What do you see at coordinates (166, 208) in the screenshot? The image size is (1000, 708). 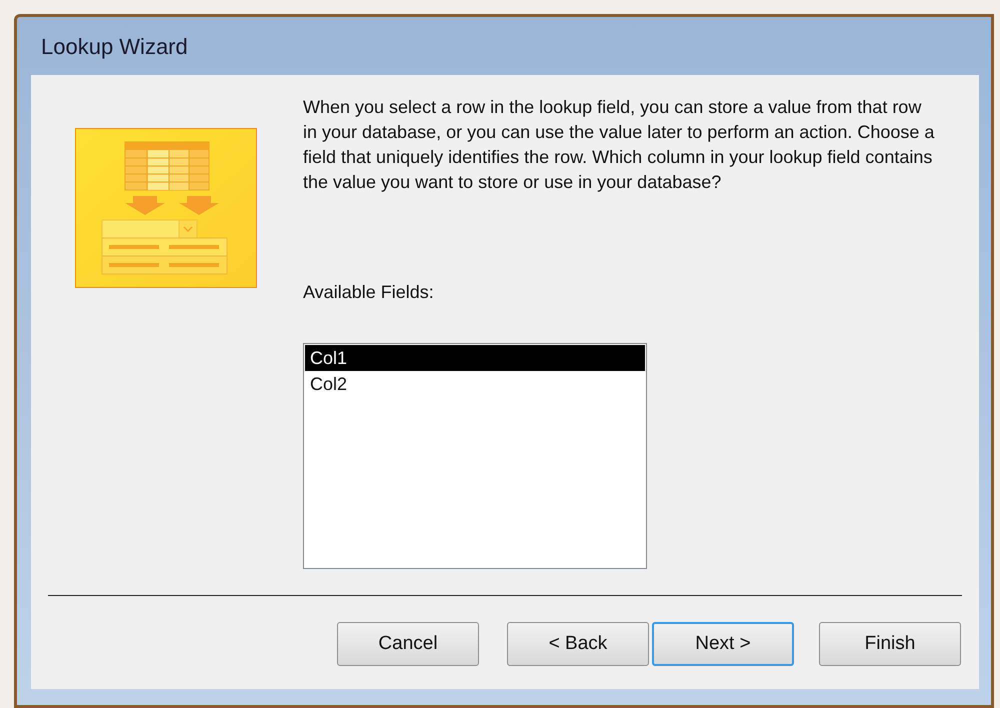 I see `table-to-combo-icon` at bounding box center [166, 208].